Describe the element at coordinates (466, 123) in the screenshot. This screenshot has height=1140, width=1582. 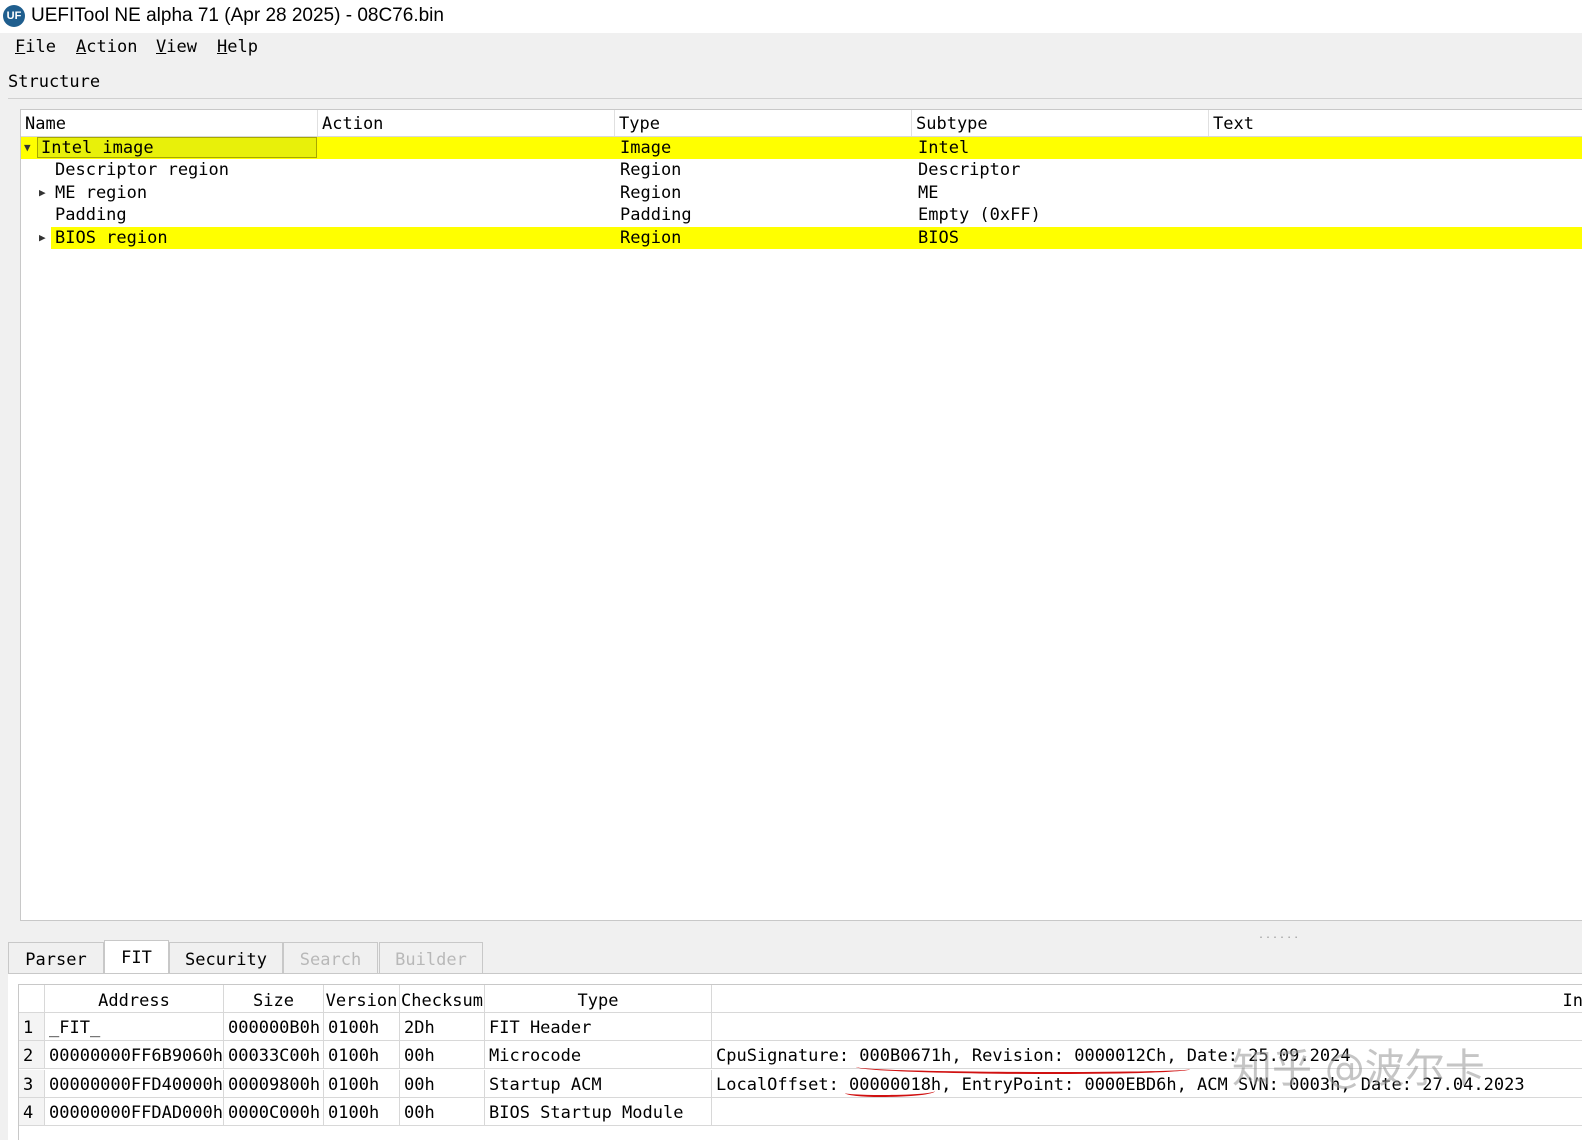
I see `col-header-action: Action` at that location.